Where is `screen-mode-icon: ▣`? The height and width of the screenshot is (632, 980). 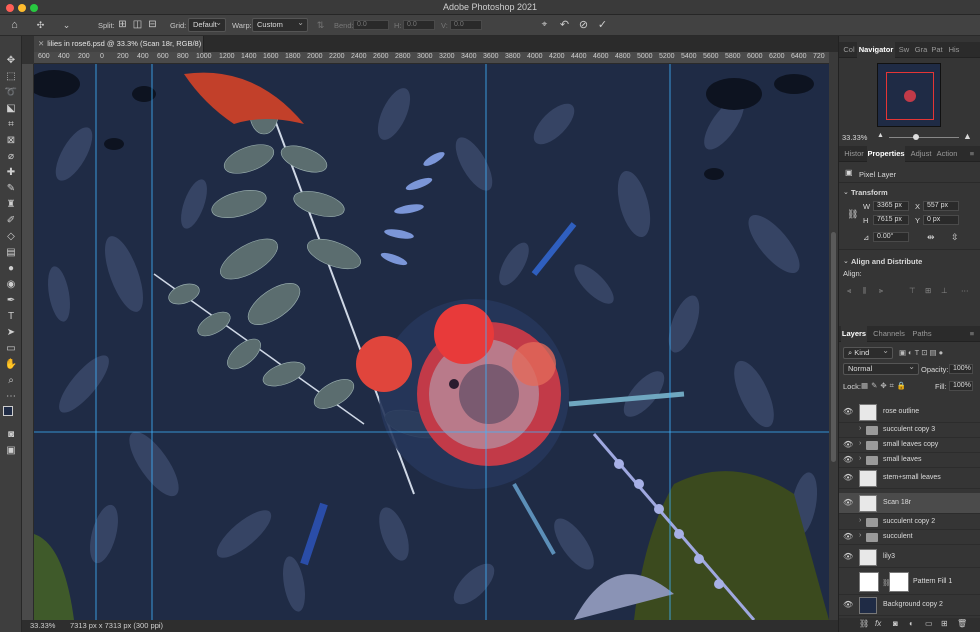
screen-mode-icon: ▣ is located at coordinates (11, 451).